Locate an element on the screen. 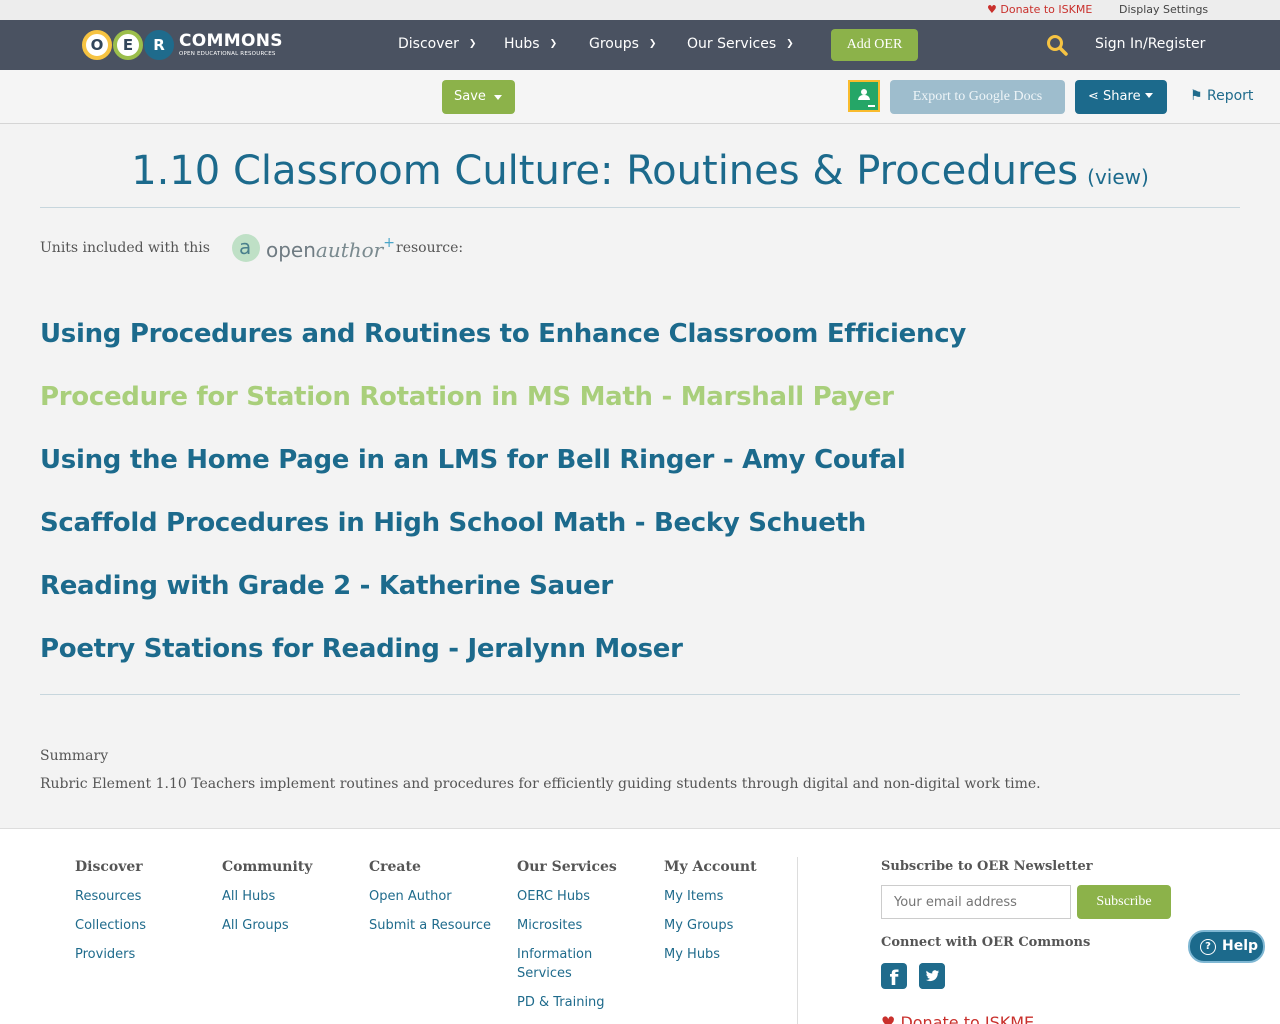 Image resolution: width=1280 pixels, height=1024 pixels. flag-icon: ⚑ is located at coordinates (1196, 96).